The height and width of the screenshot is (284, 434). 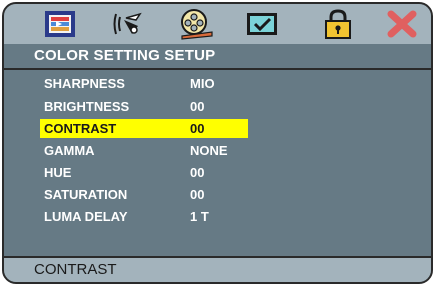 What do you see at coordinates (199, 216) in the screenshot?
I see `menu-item-value: 1 T` at bounding box center [199, 216].